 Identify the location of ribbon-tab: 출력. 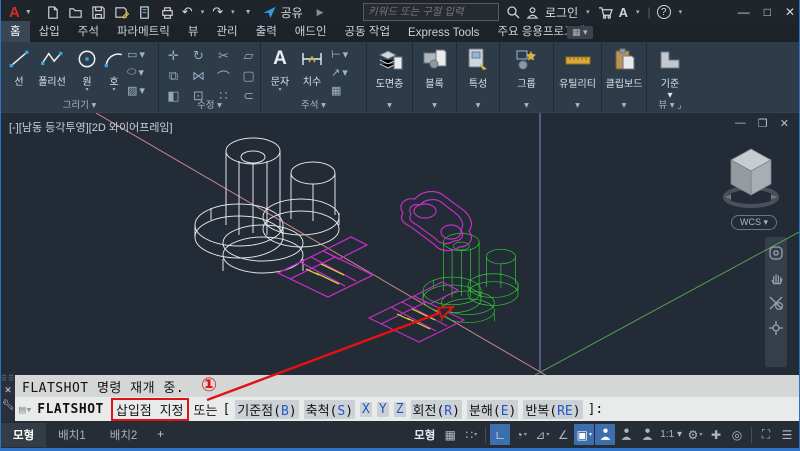
(266, 31).